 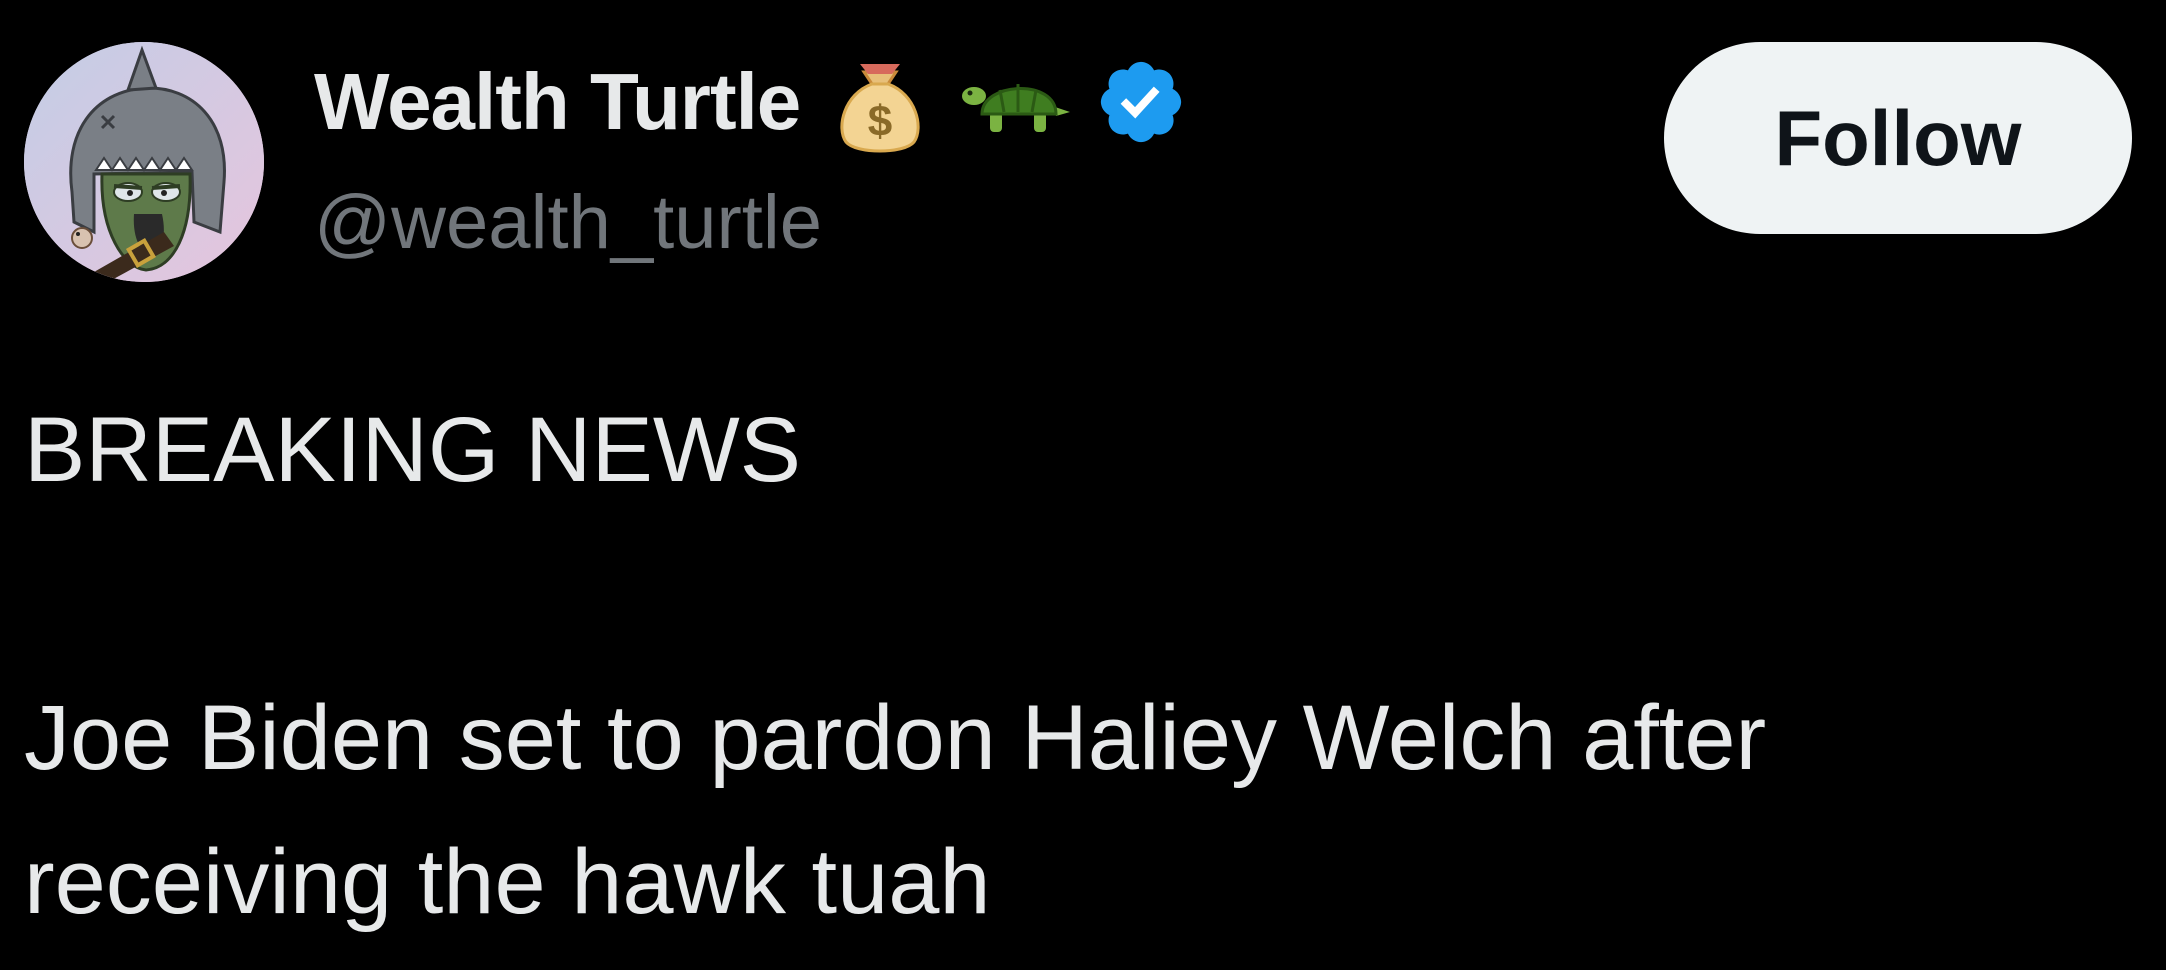 I want to click on author-name-row: Wealth Turtle $, so click(x=751, y=102).